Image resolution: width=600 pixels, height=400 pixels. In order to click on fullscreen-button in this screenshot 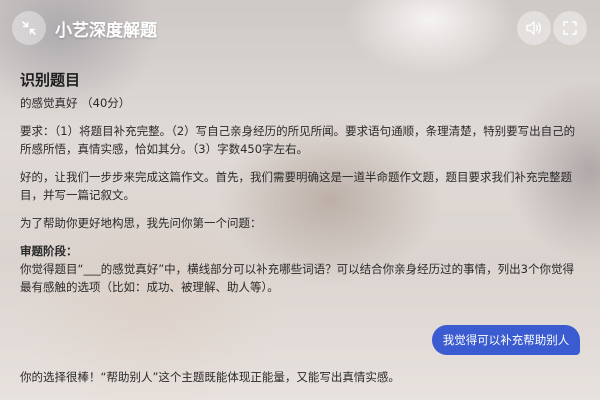, I will do `click(570, 28)`.